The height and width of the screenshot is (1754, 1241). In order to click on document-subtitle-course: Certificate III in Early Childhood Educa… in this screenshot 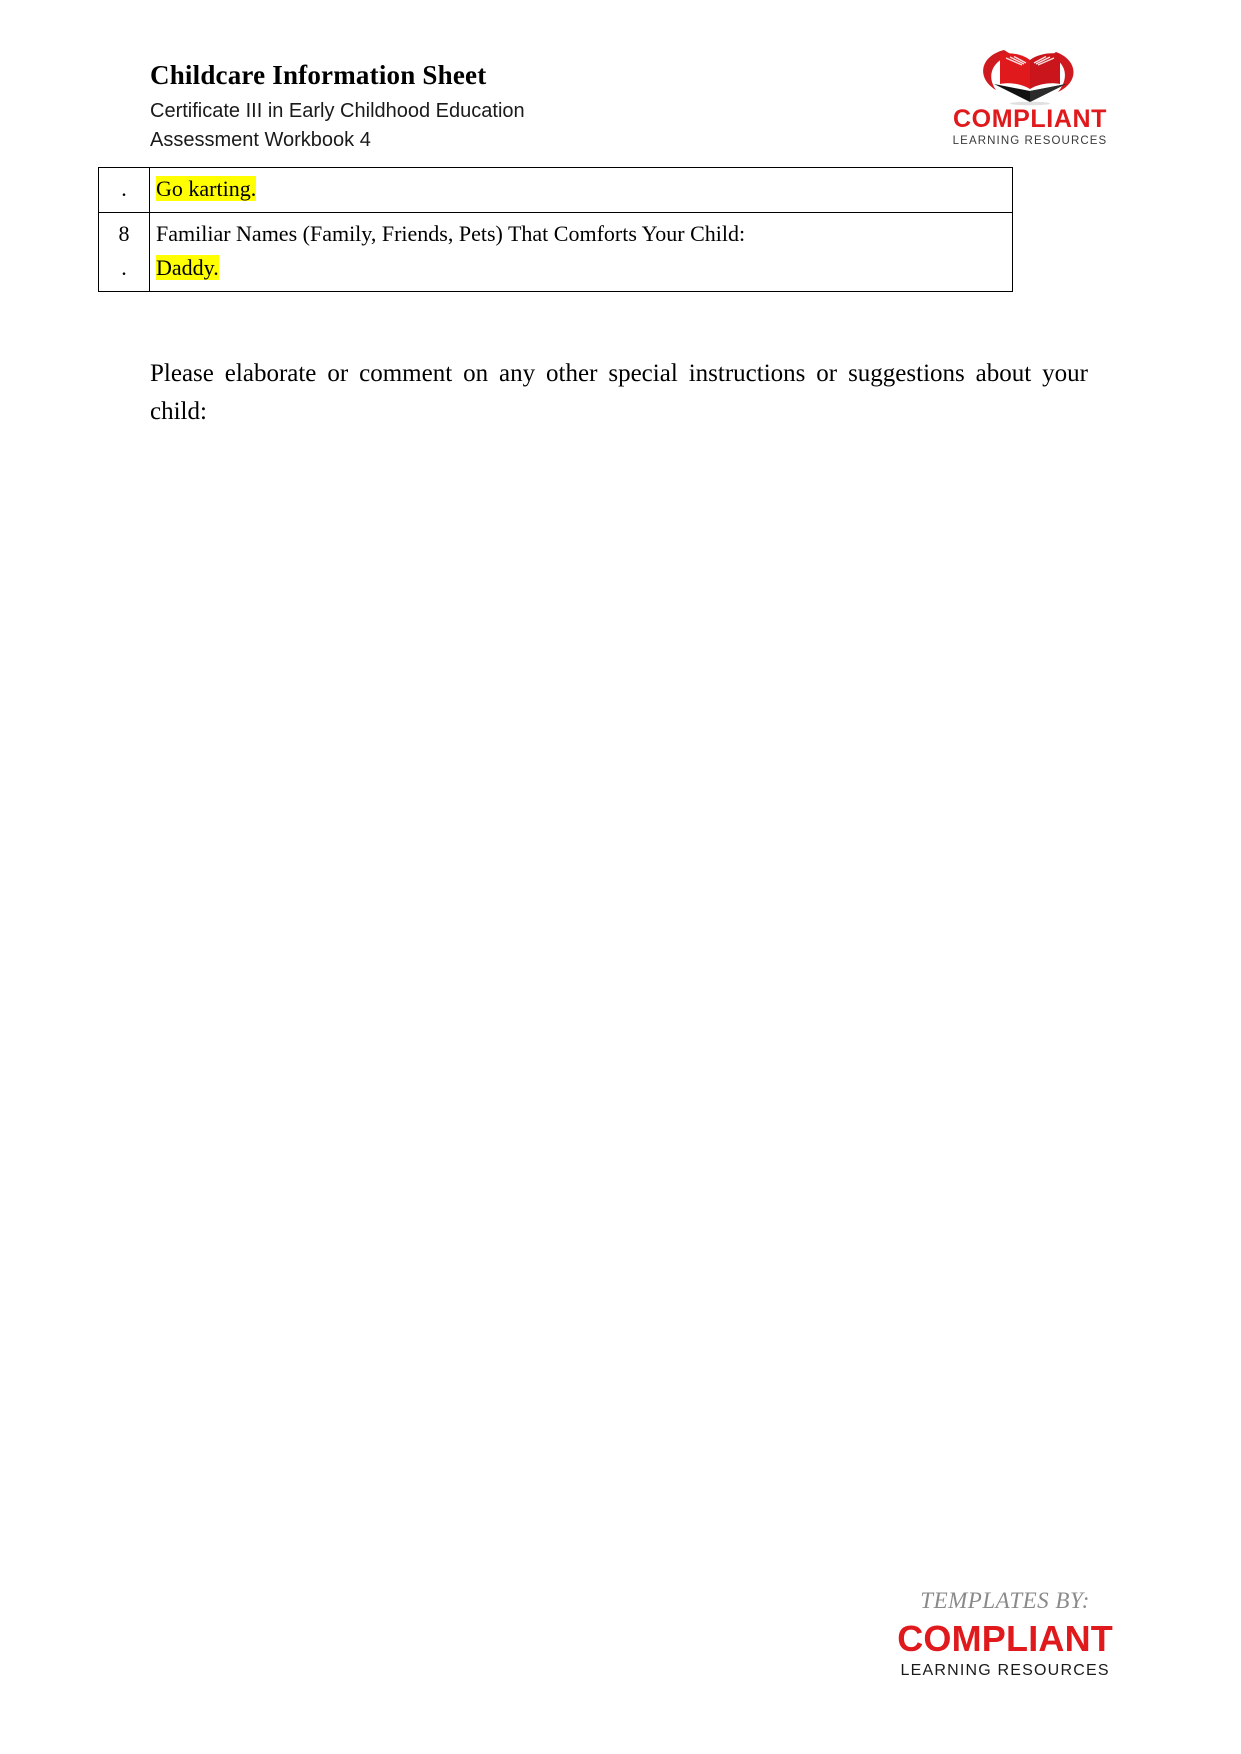, I will do `click(337, 111)`.